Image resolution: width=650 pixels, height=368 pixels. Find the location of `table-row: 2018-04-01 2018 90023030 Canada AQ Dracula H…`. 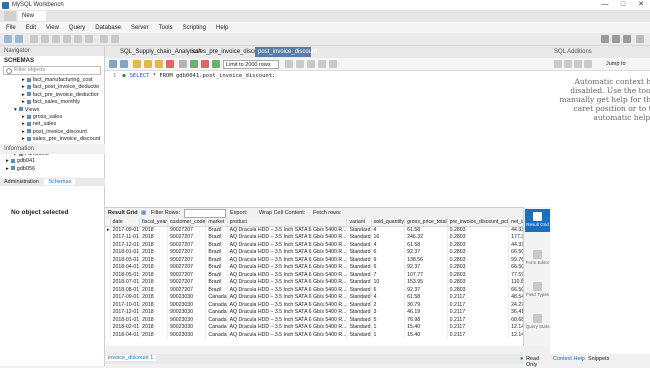

table-row: 2018-04-01 2018 90023030 Canada AQ Dracula H… is located at coordinates (314, 335).